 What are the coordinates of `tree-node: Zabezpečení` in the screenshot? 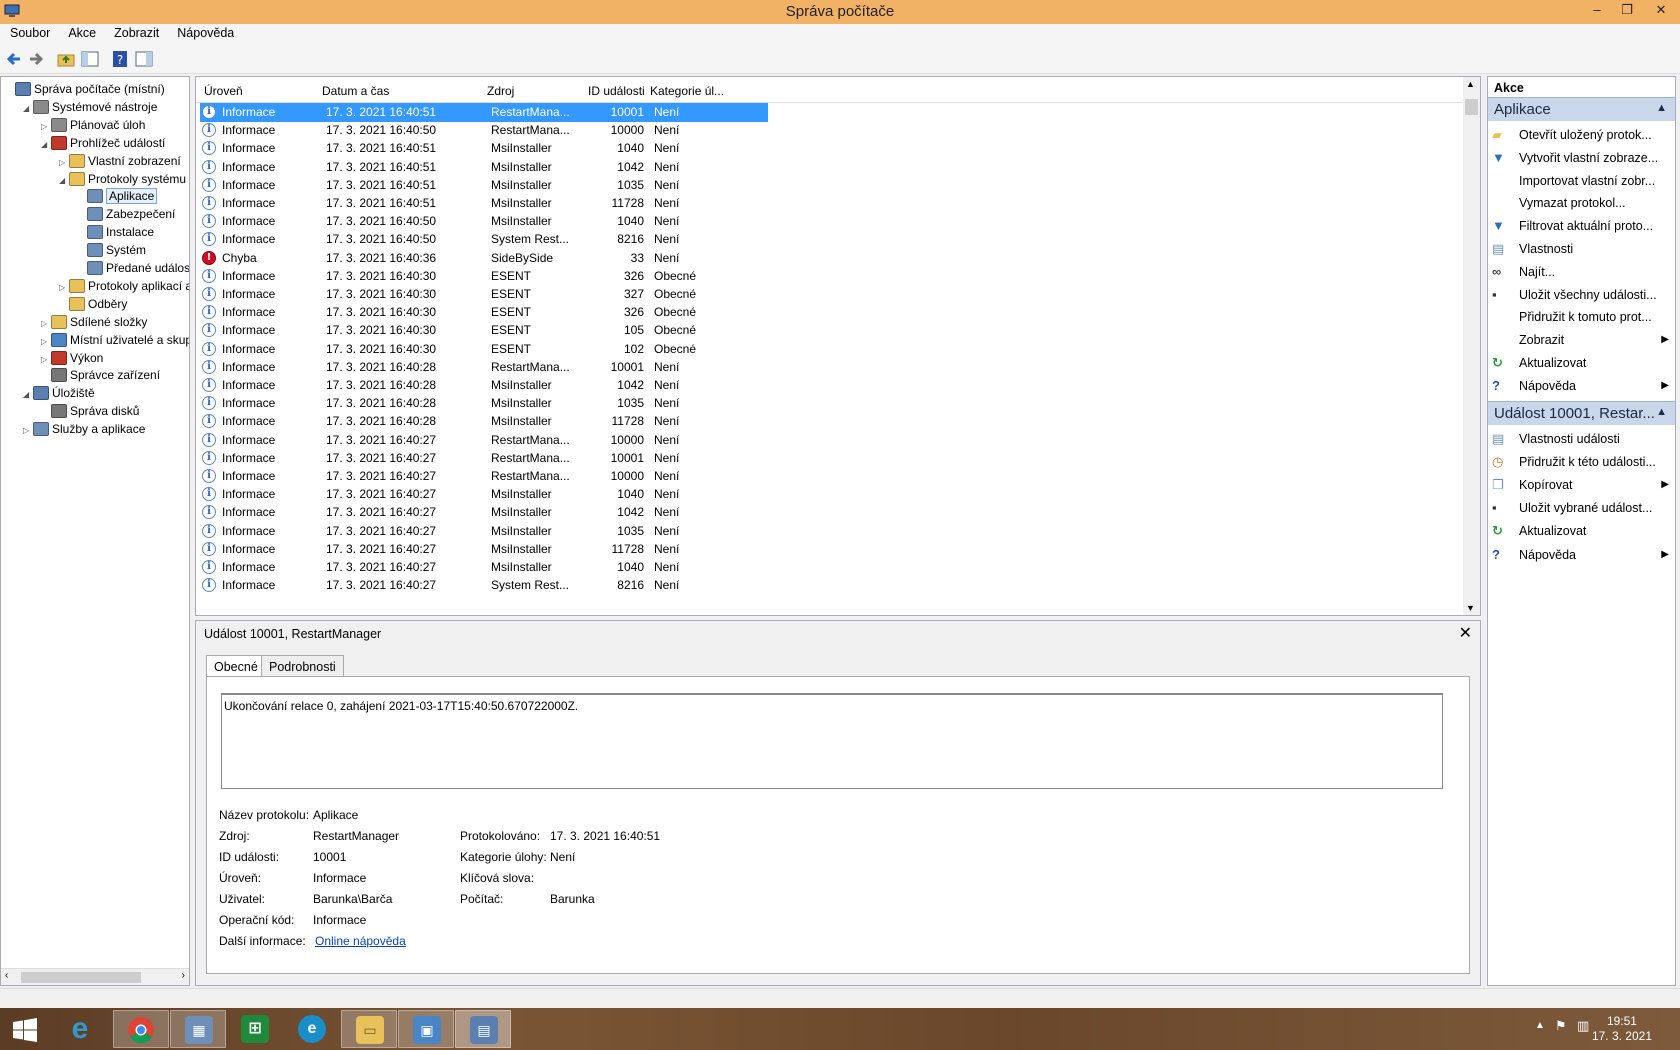 It's located at (126, 214).